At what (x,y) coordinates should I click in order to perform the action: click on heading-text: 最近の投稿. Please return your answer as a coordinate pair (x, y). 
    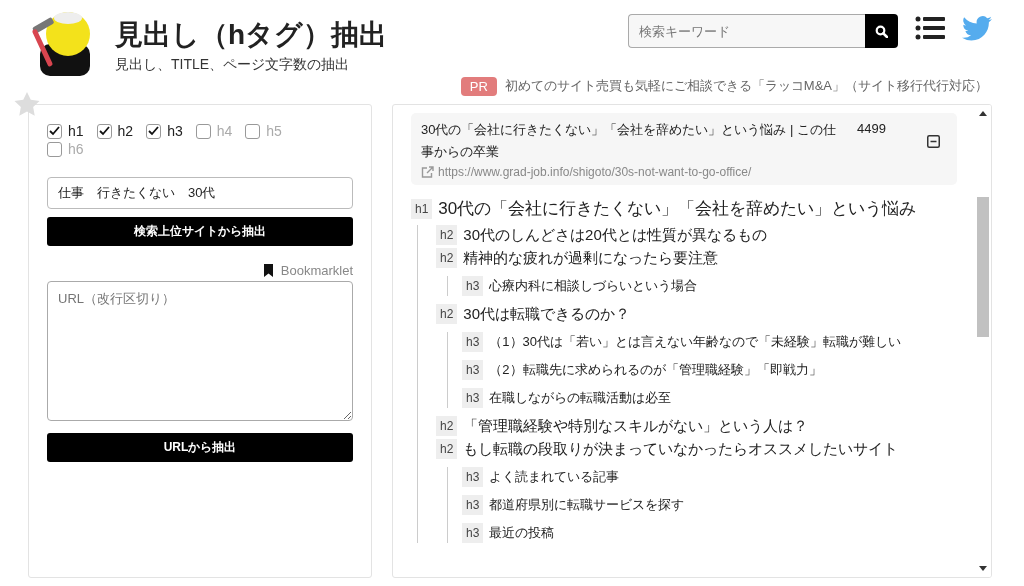
    Looking at the image, I should click on (522, 533).